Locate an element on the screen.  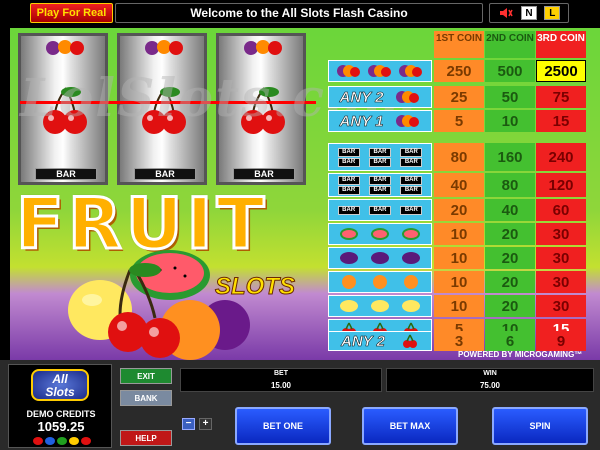
paytable-row: BAR BAR BAR 20 40 60 is located at coordinates (459, 210).